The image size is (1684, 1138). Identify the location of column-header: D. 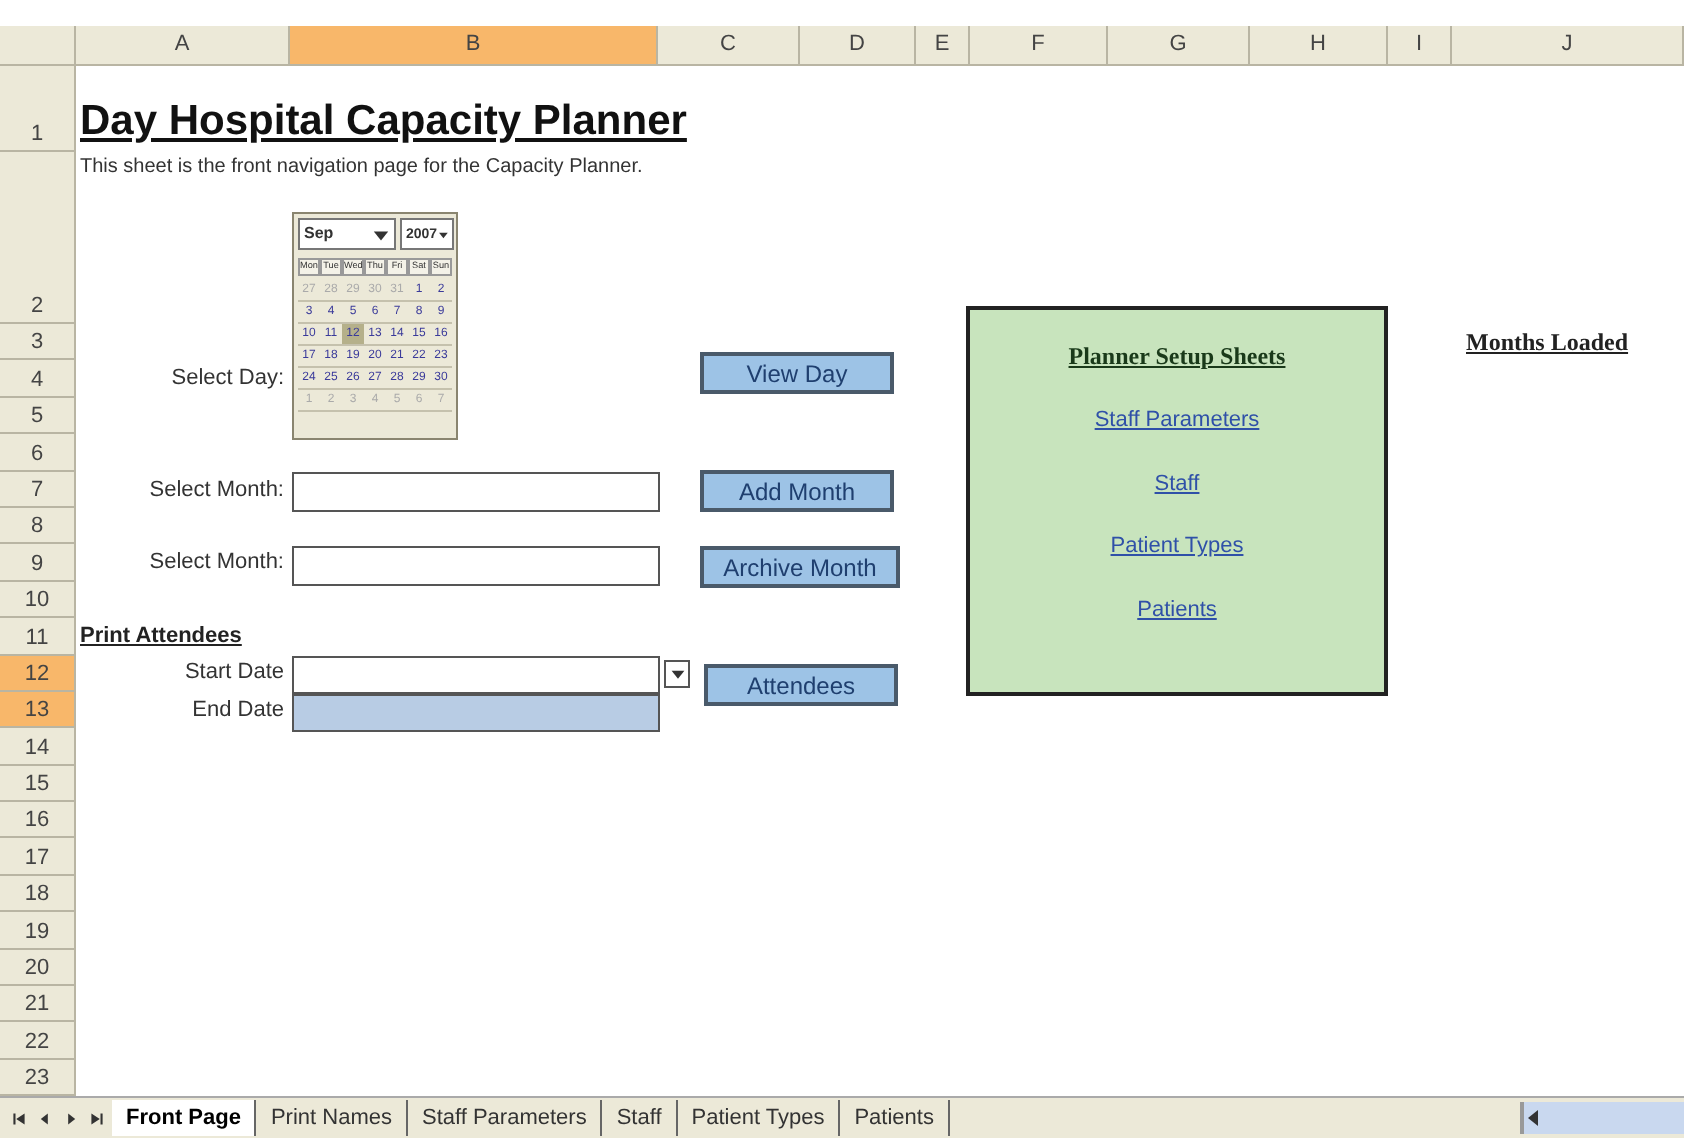
(858, 46).